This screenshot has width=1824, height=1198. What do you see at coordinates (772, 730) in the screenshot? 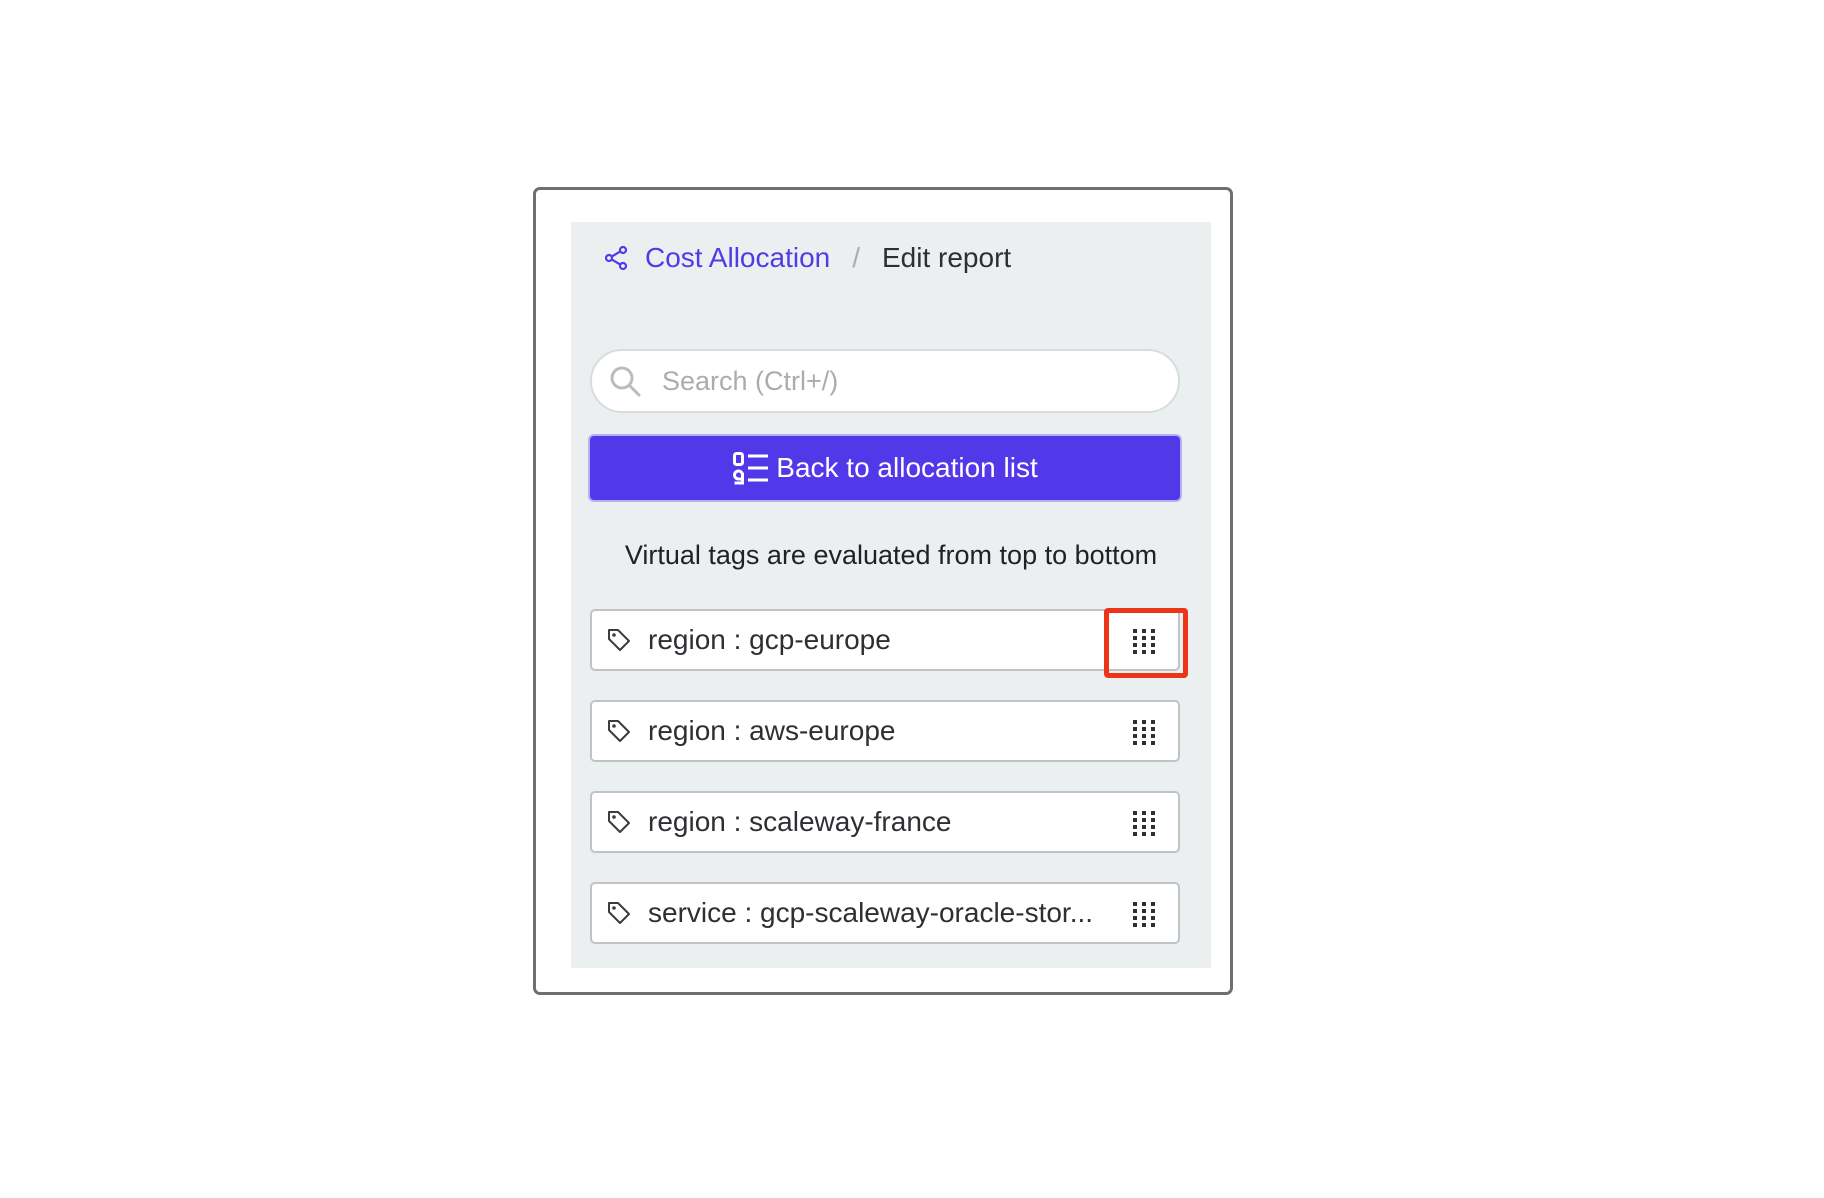
I see `virtual-tag-label: region : aws-europe` at bounding box center [772, 730].